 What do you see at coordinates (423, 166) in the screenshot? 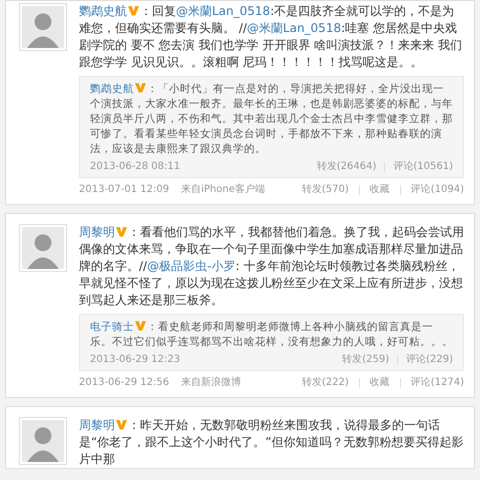
I see `comment-link: 评论(10561)` at bounding box center [423, 166].